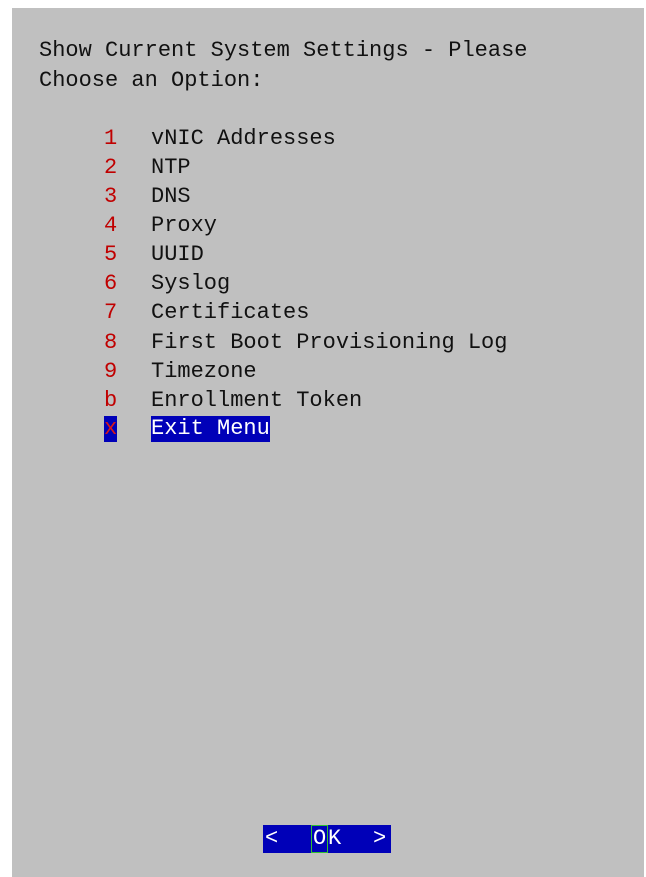 The height and width of the screenshot is (877, 646). I want to click on ok-hotkey-letter: O, so click(320, 839).